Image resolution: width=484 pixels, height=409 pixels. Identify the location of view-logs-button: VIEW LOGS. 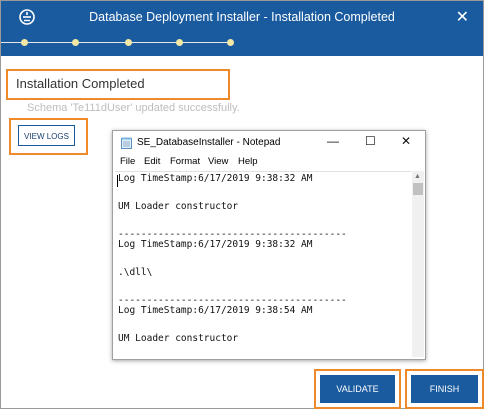
(46, 135).